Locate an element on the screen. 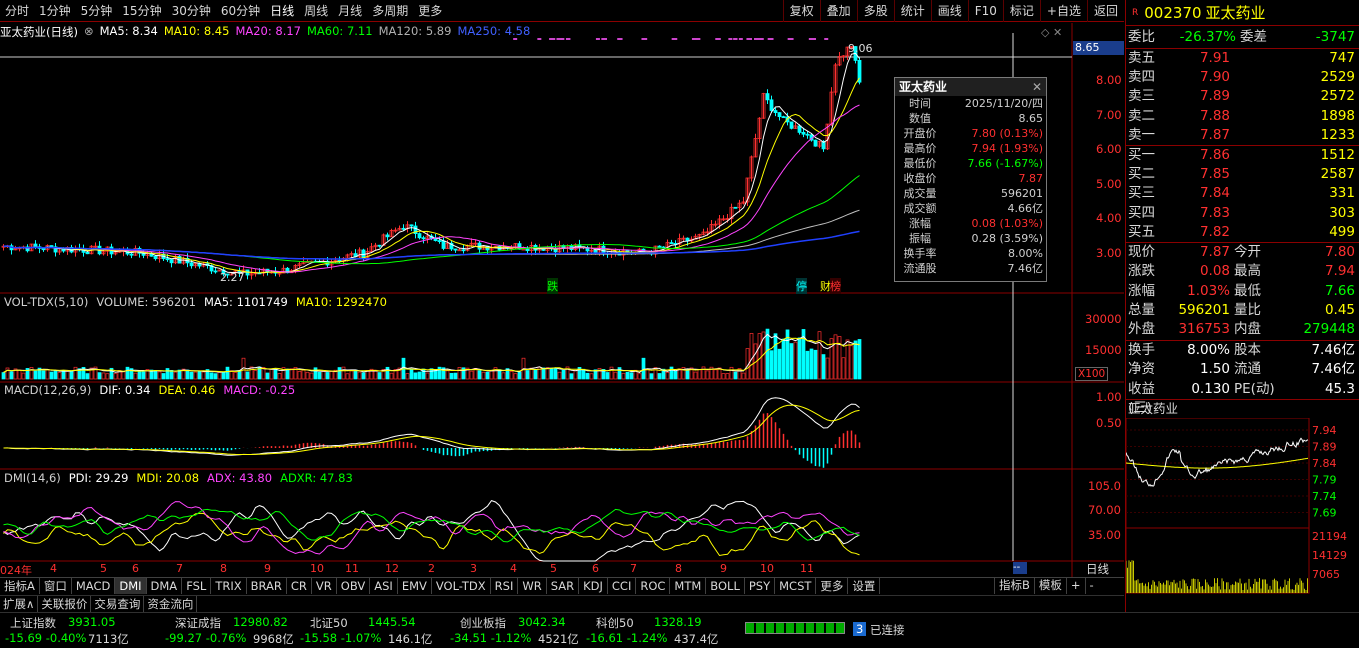  index-value-1: 12980.82 is located at coordinates (260, 622).